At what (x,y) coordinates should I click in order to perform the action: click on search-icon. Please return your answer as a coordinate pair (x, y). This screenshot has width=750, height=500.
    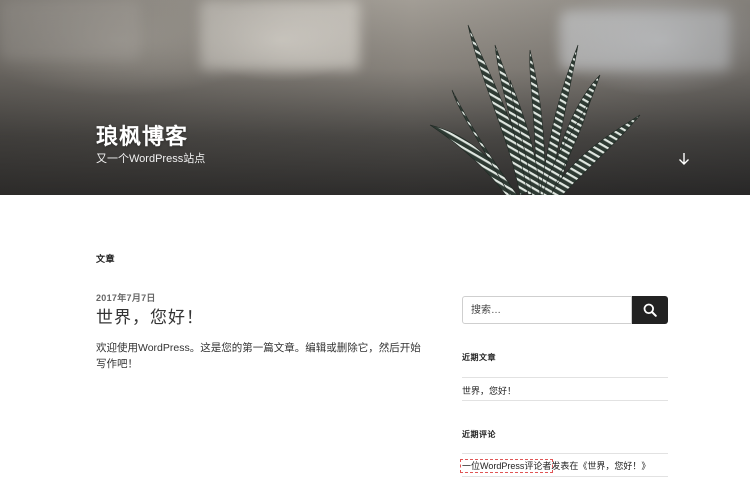
    Looking at the image, I should click on (650, 310).